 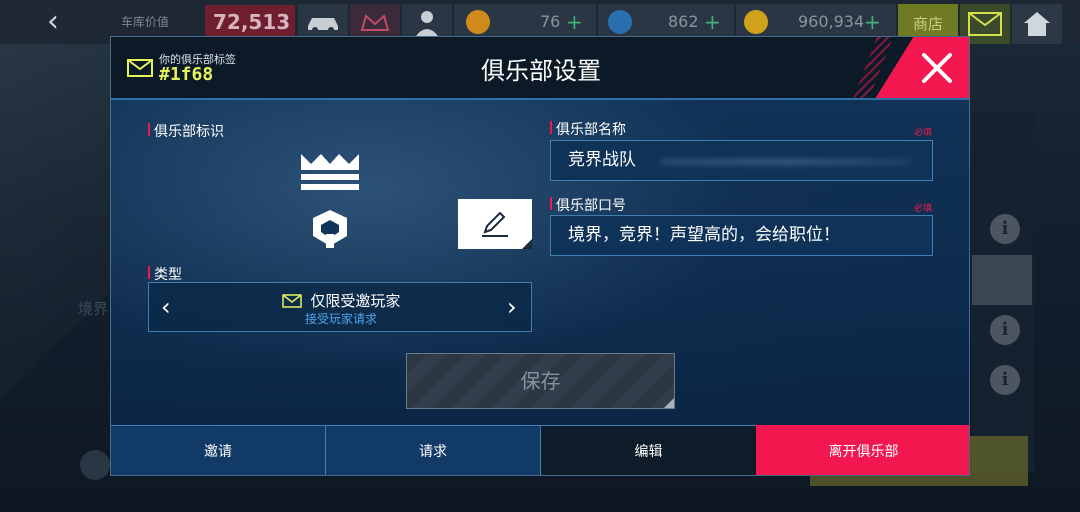 What do you see at coordinates (648, 450) in the screenshot?
I see `tab-edit: 编辑` at bounding box center [648, 450].